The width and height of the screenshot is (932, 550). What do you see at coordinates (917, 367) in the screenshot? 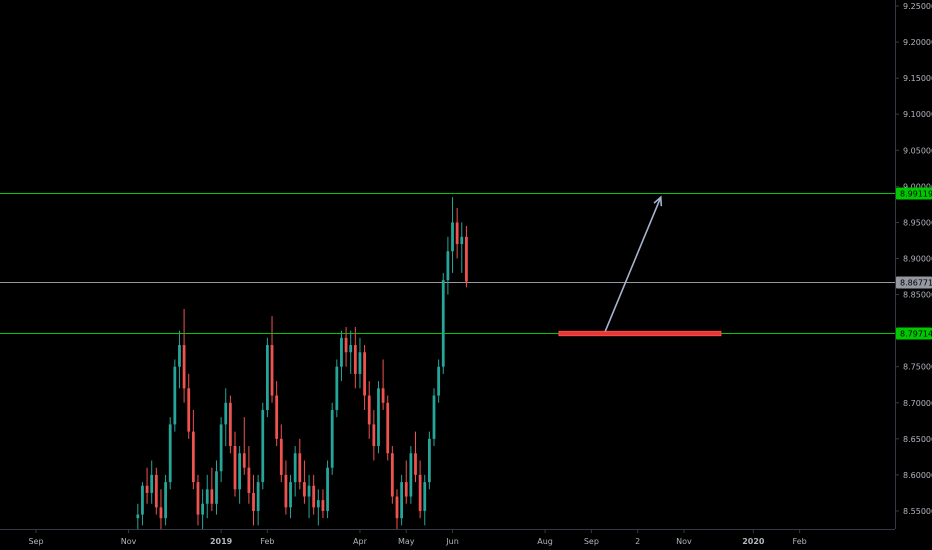
I see `price-tick-label: 8.75000` at bounding box center [917, 367].